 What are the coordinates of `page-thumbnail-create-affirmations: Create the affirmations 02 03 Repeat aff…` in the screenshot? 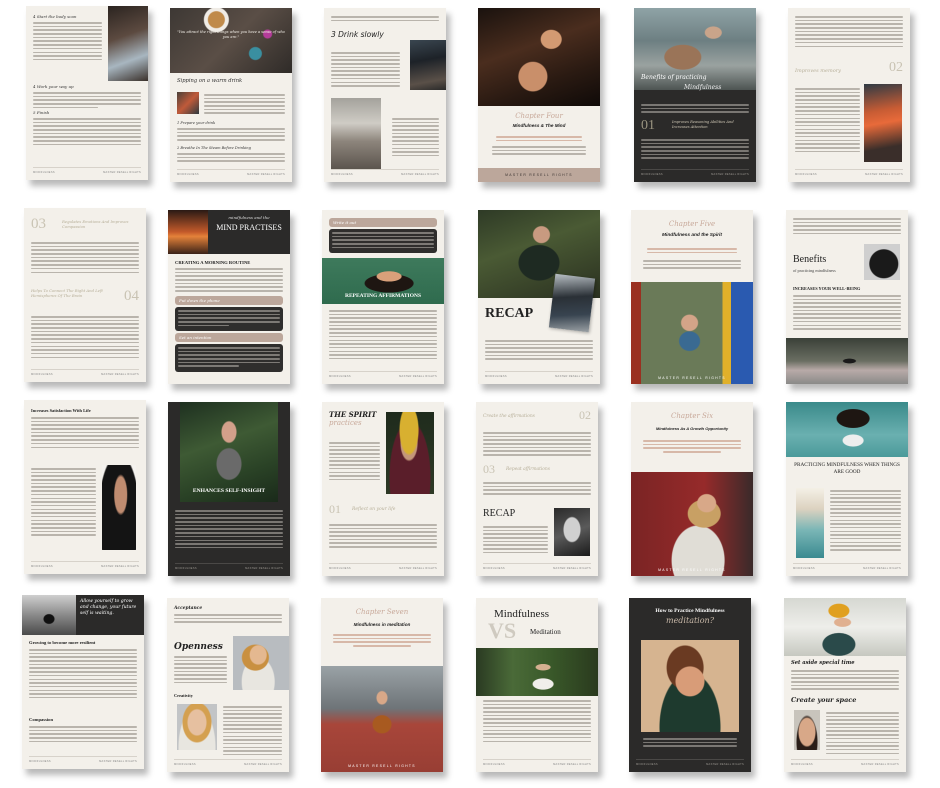 It's located at (537, 489).